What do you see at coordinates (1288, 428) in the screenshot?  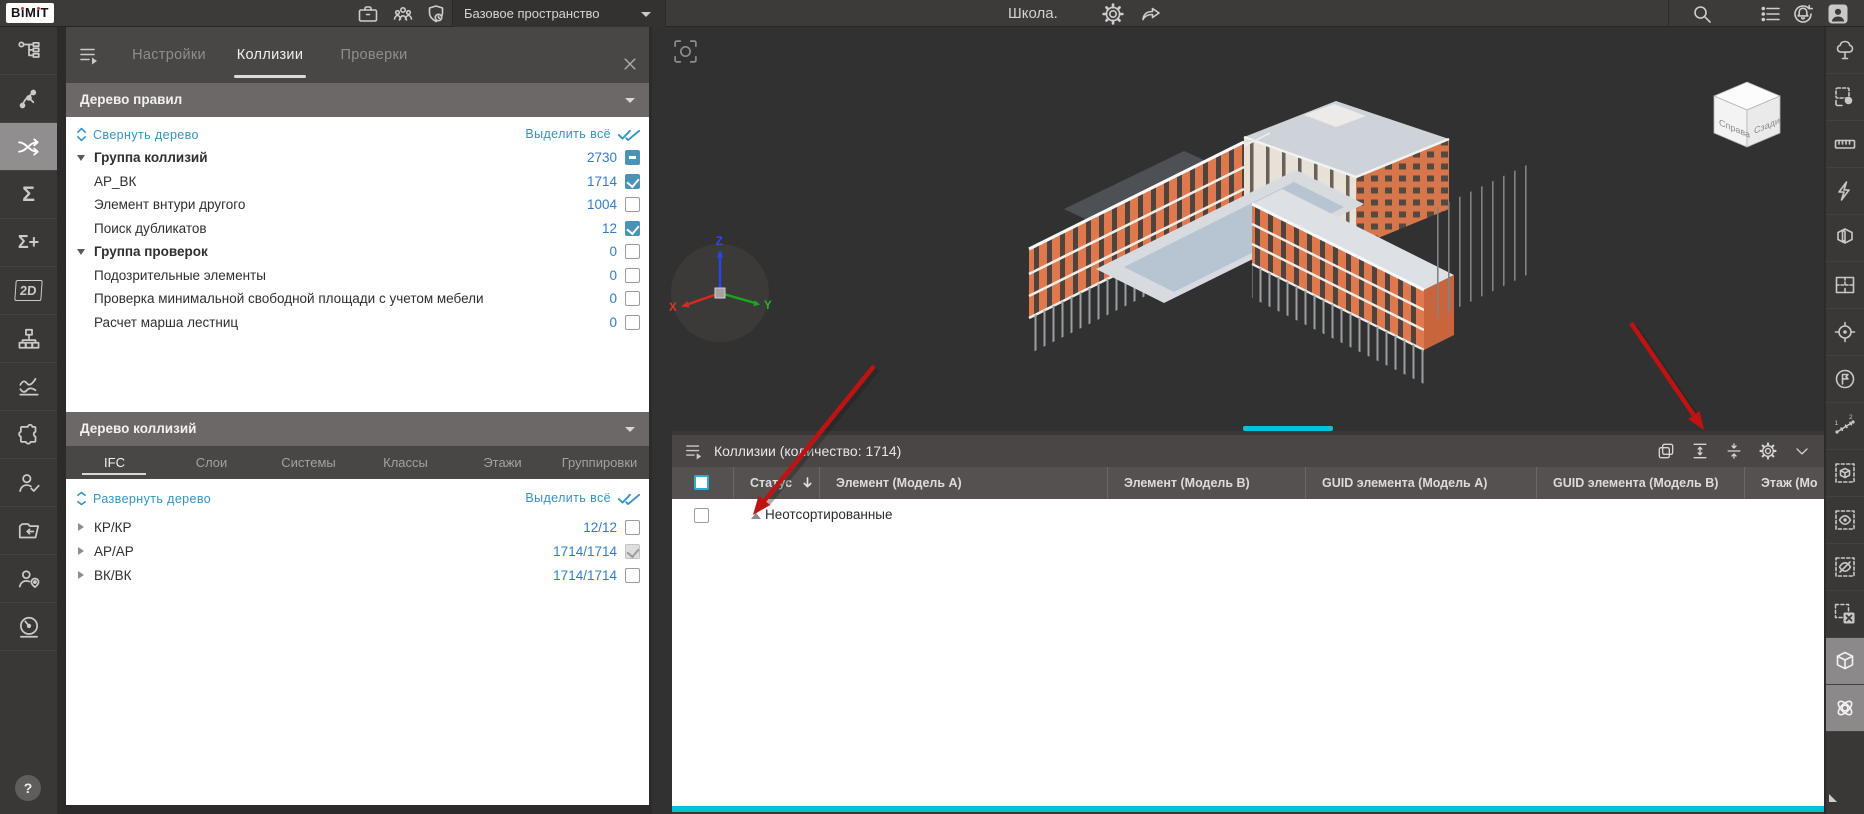 I see `panel-resize-handle` at bounding box center [1288, 428].